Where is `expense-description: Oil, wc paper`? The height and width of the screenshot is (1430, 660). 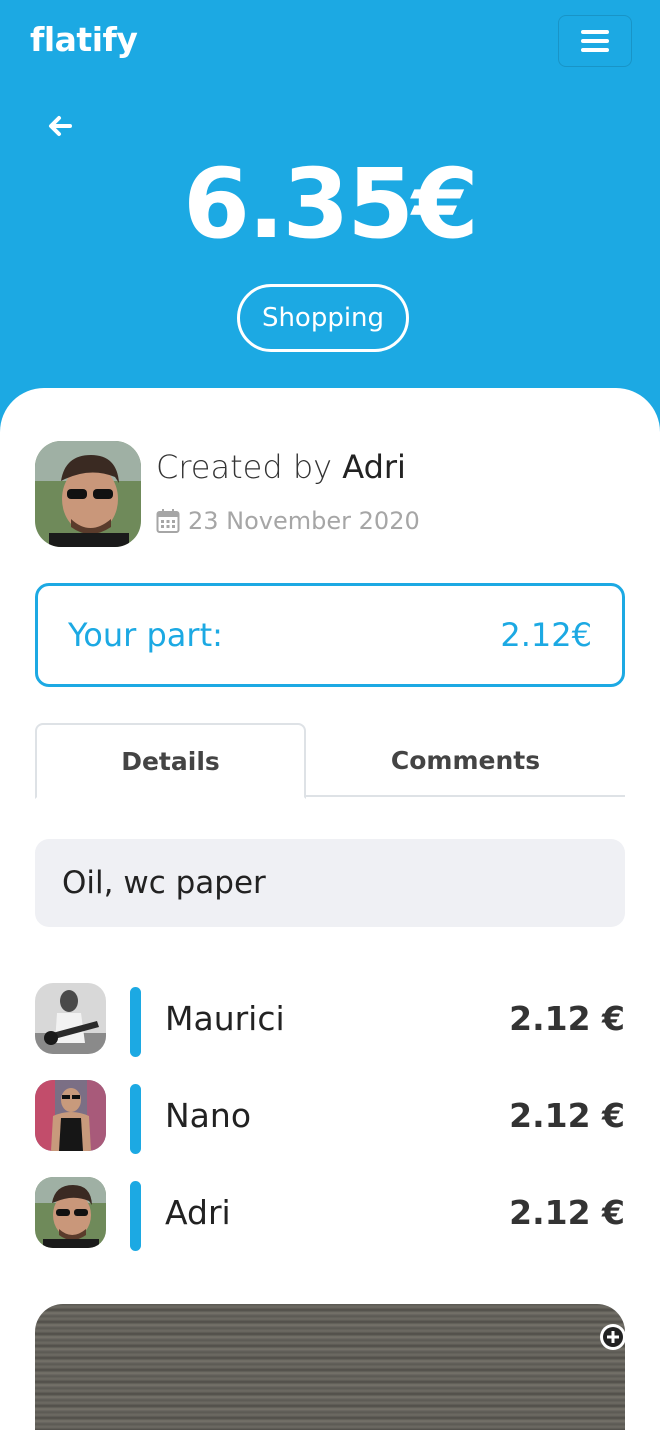 expense-description: Oil, wc paper is located at coordinates (330, 883).